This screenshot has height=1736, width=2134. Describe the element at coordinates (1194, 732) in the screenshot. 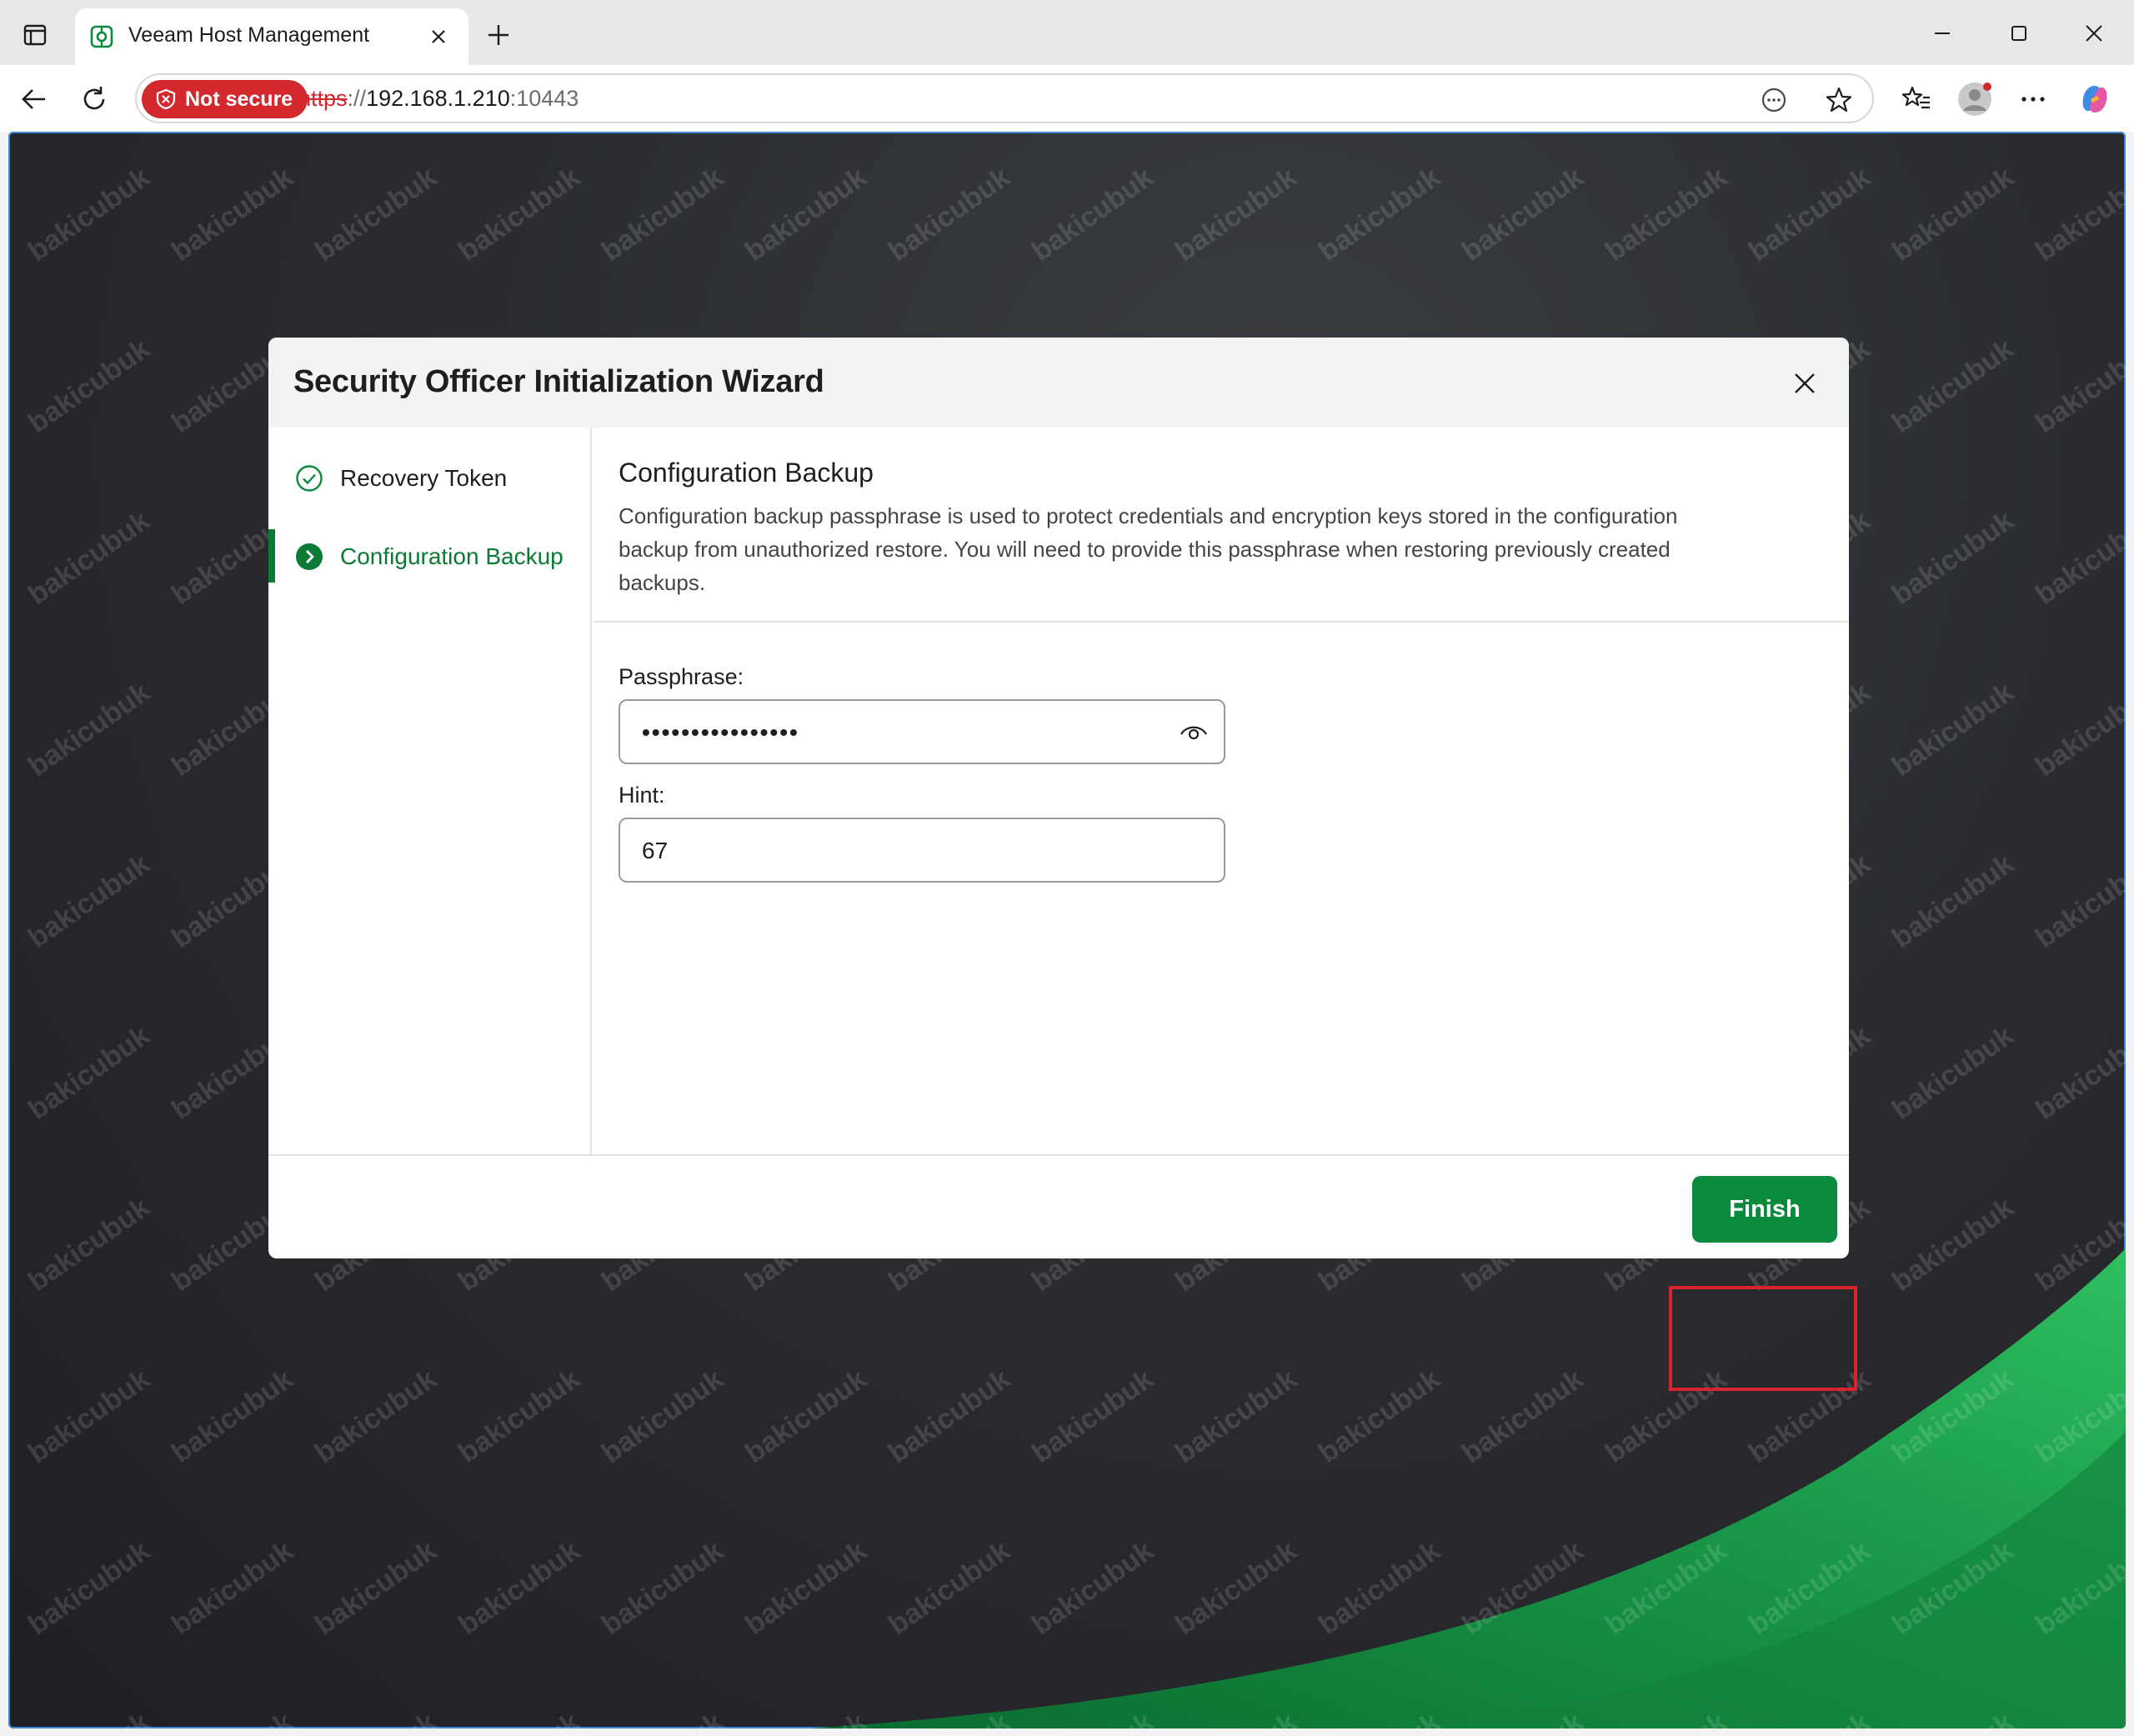

I see `show-password-eye-icon` at that location.